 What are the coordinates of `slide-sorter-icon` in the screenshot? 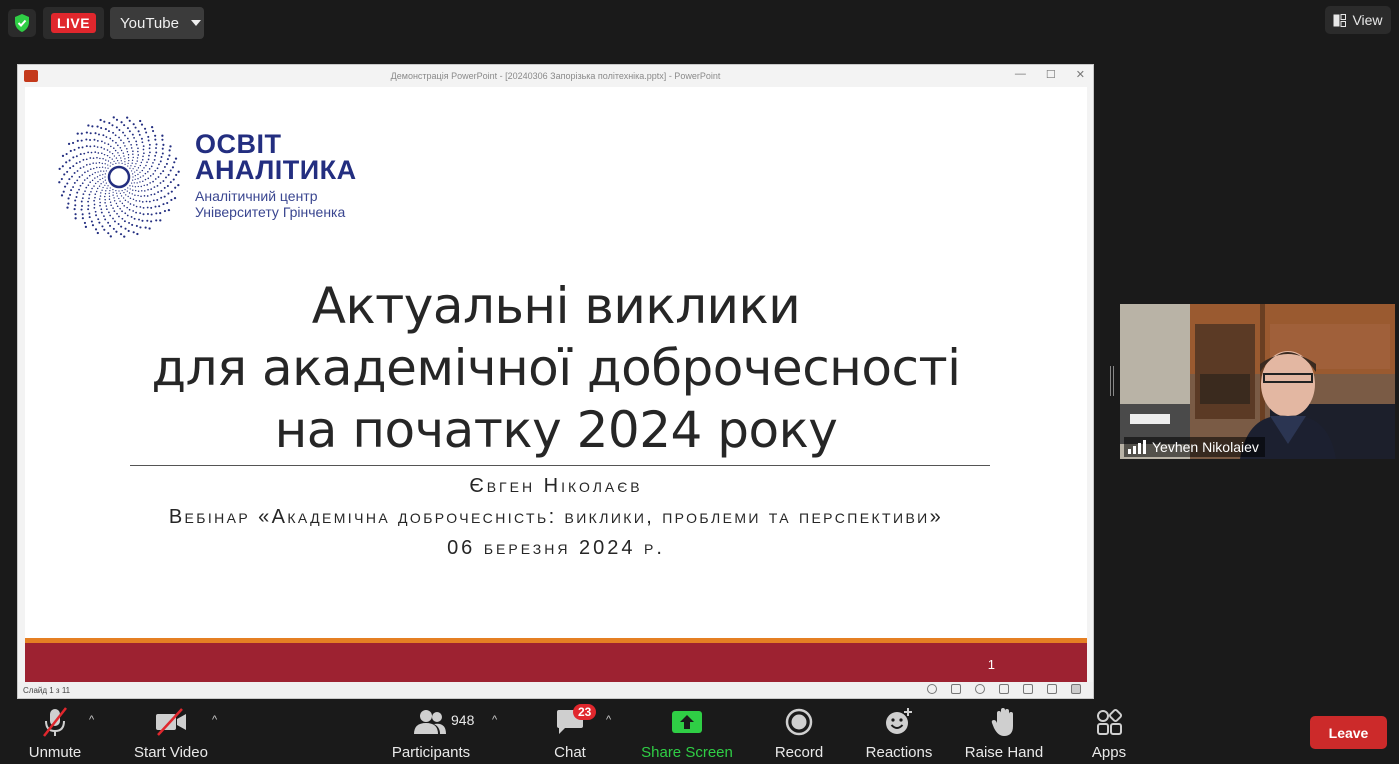 It's located at (1028, 689).